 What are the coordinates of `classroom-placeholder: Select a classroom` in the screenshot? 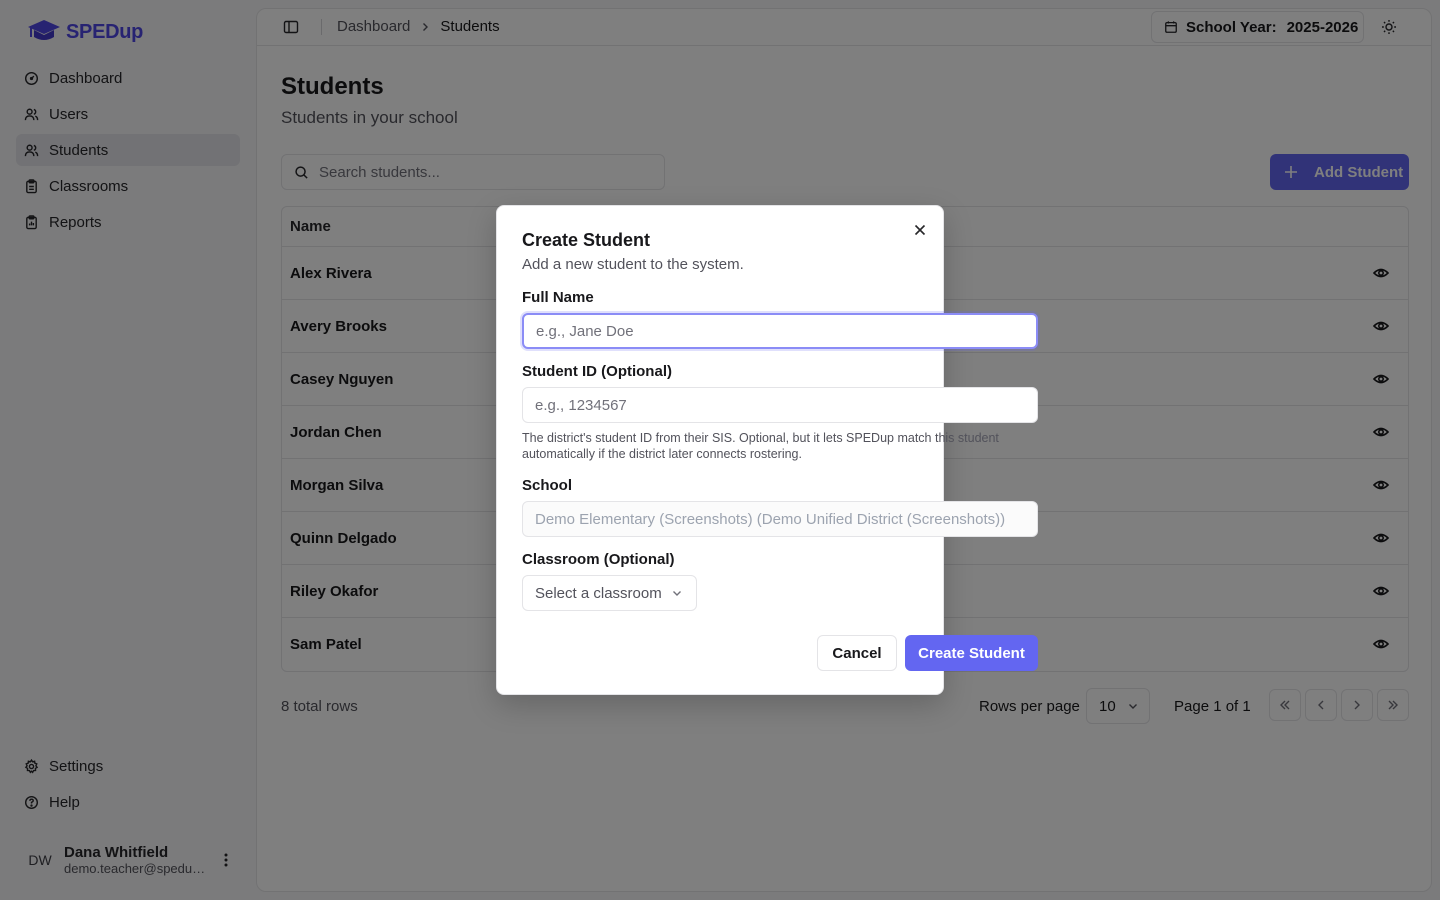 It's located at (598, 593).